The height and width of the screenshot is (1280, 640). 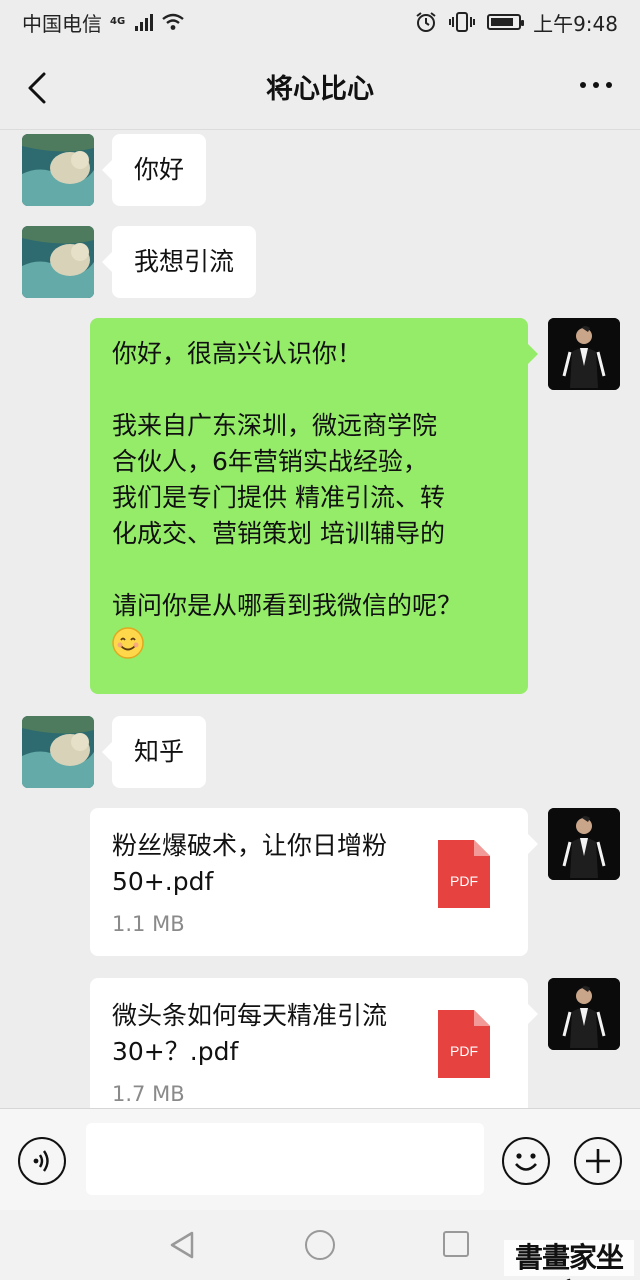 I want to click on system-back-icon, so click(x=182, y=1245).